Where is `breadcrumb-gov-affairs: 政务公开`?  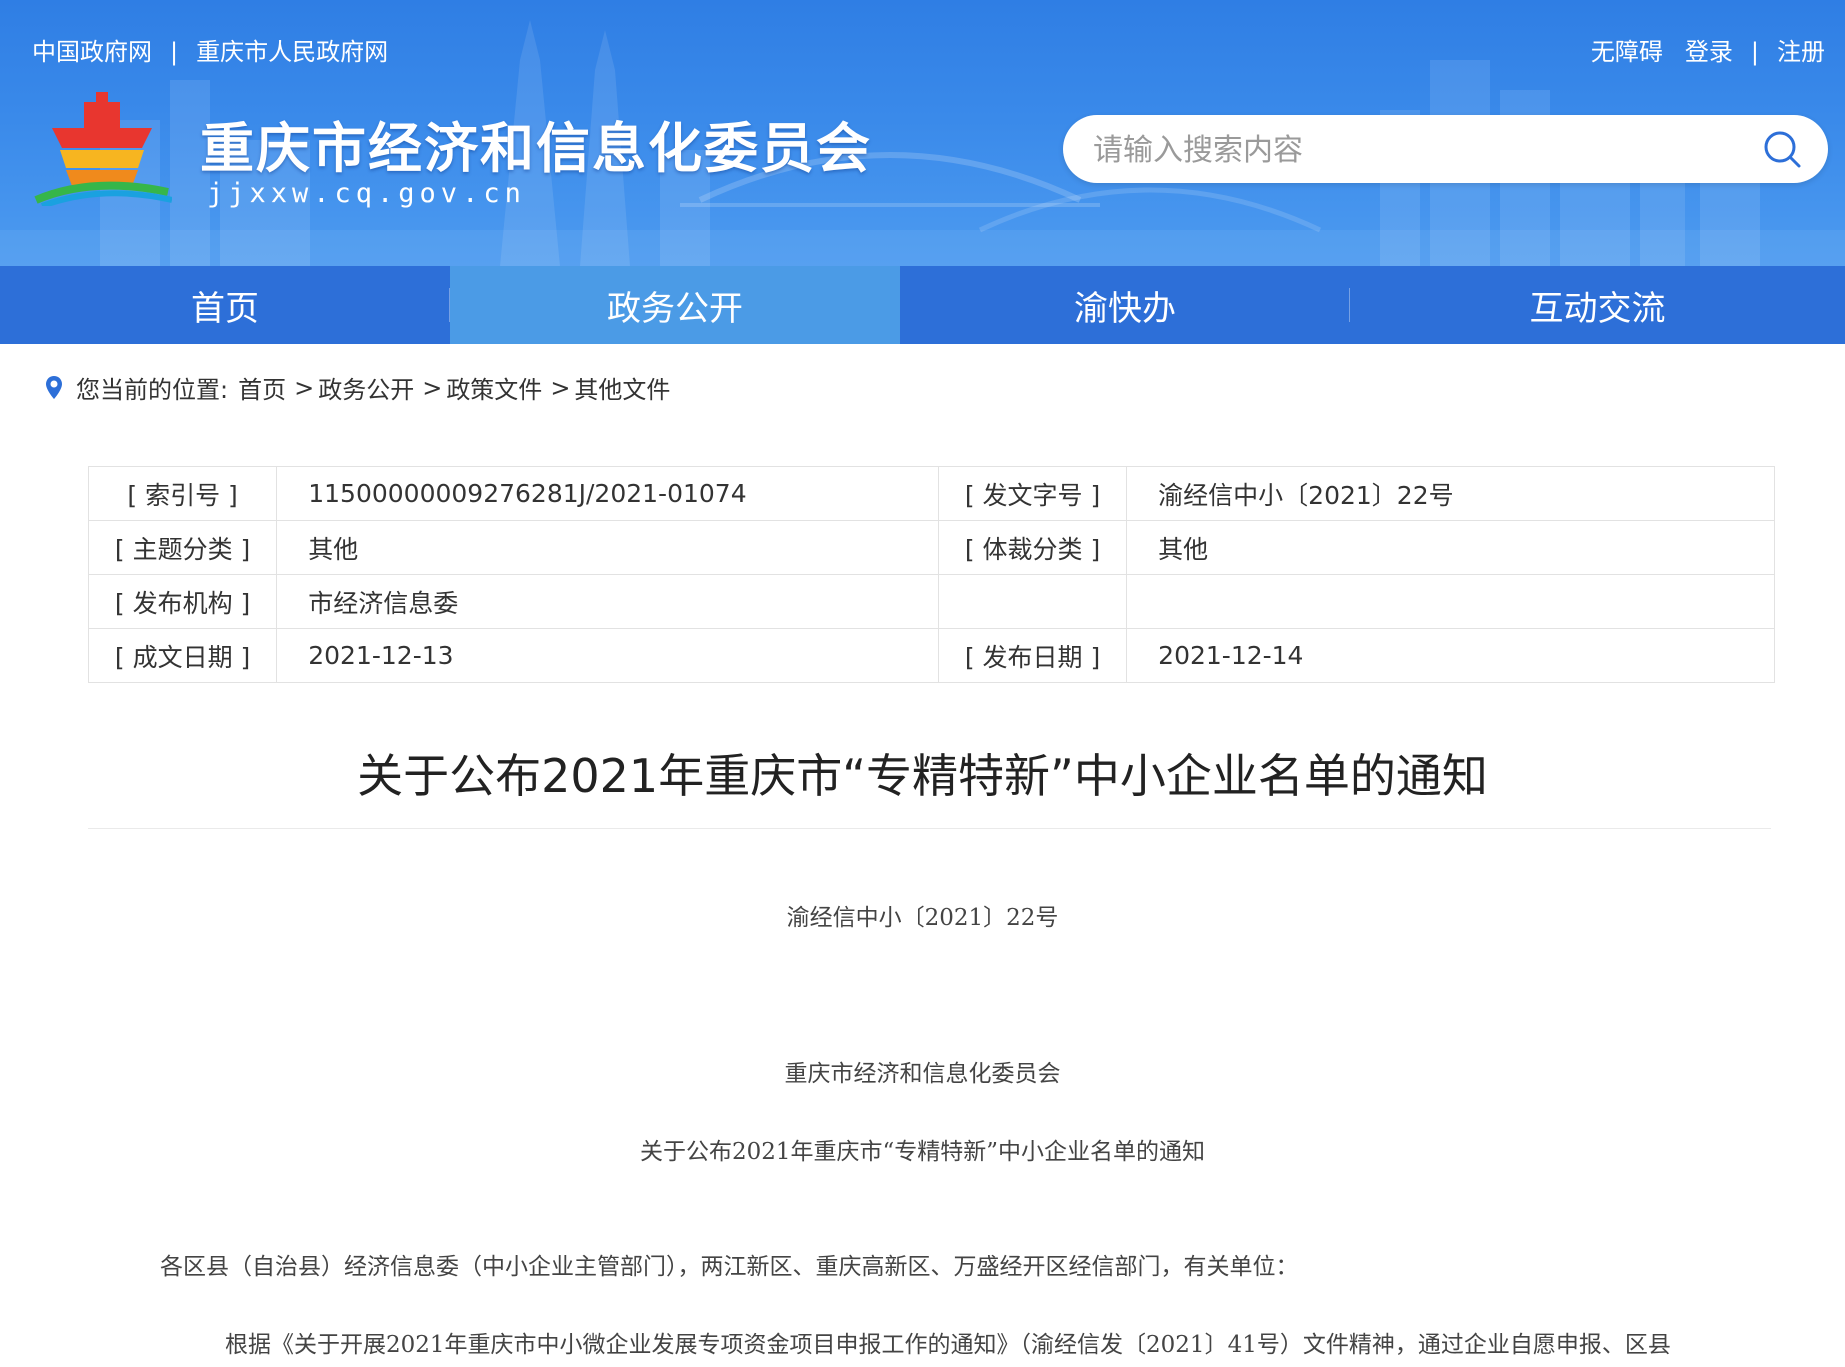 breadcrumb-gov-affairs: 政务公开 is located at coordinates (366, 387).